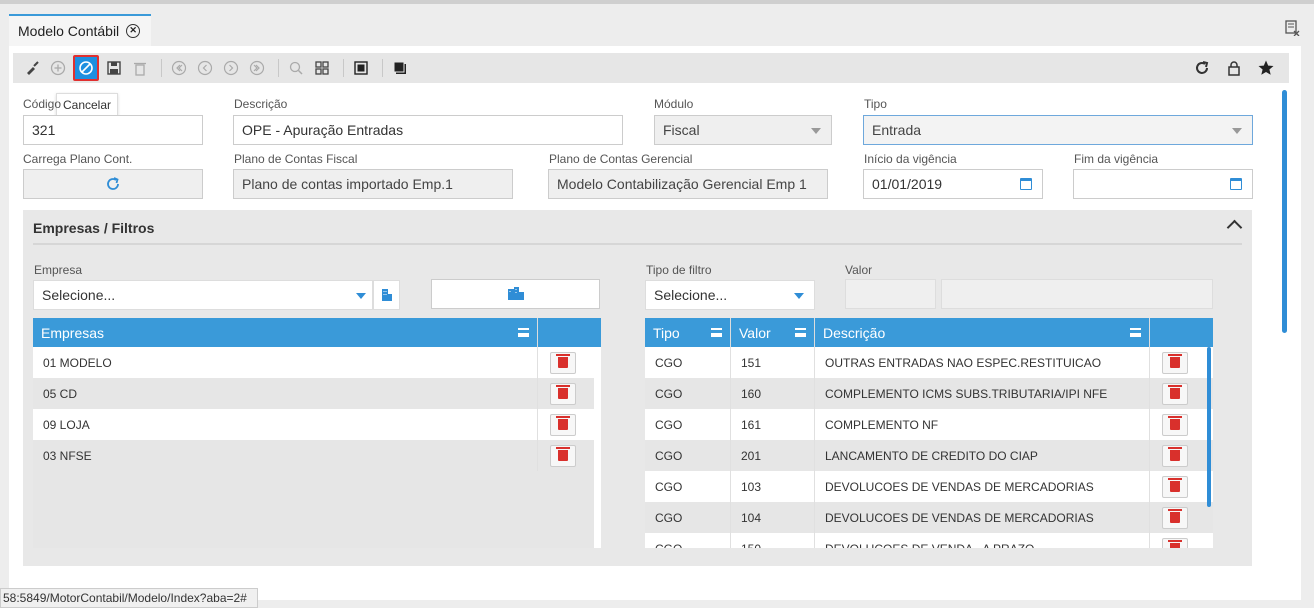 The height and width of the screenshot is (608, 1314). I want to click on table-row: CGO 161 COMPLEMENTO NF, so click(929, 424).